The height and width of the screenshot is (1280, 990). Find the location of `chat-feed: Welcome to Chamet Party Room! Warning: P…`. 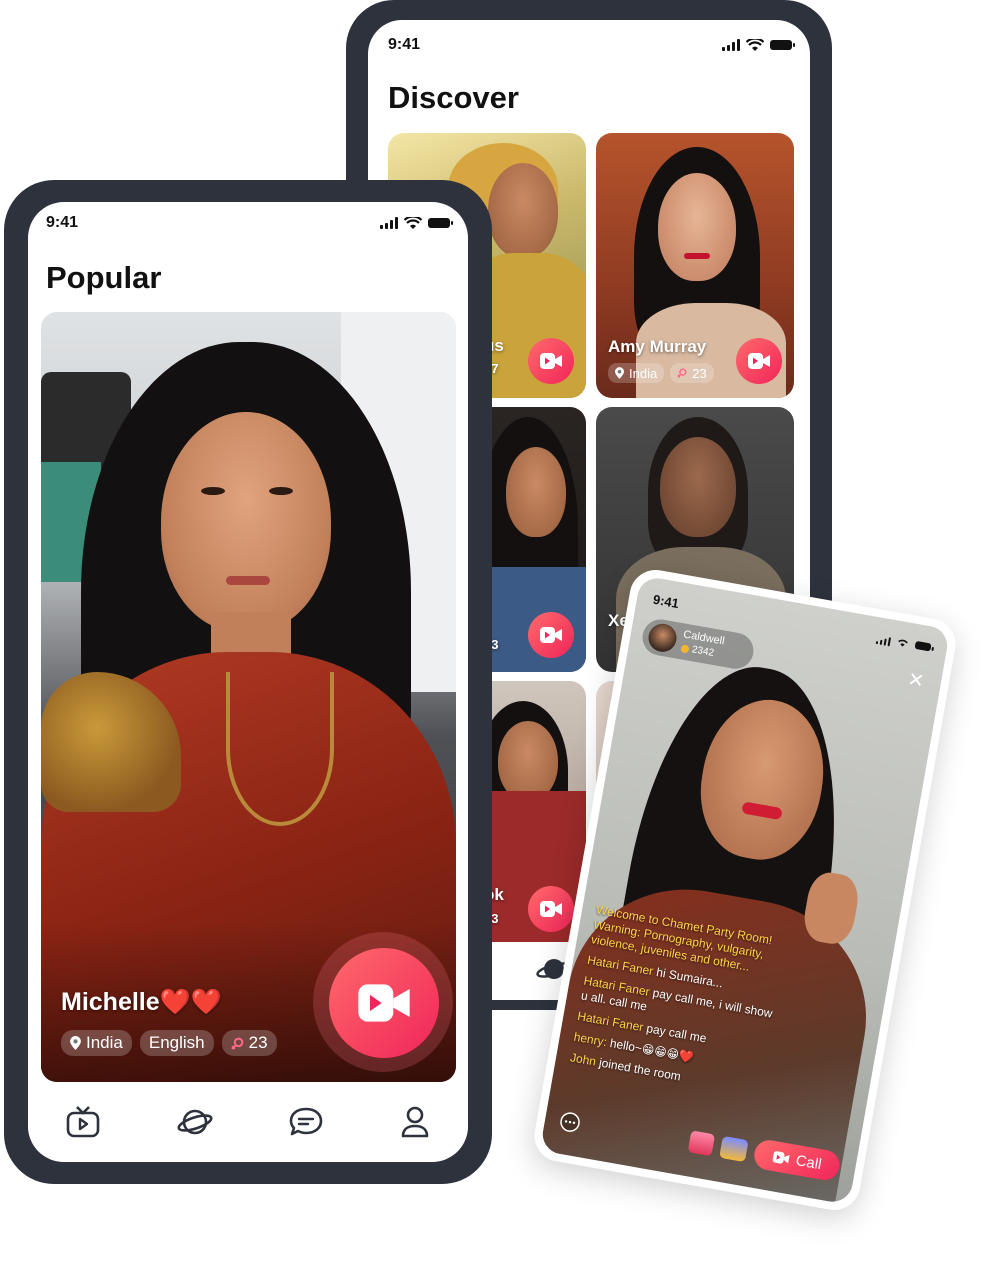

chat-feed: Welcome to Chamet Party Room! Warning: P… is located at coordinates (682, 1001).